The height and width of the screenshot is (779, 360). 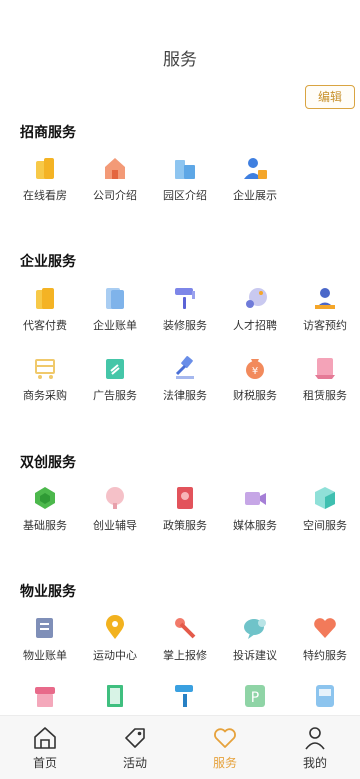 I want to click on policy-book-icon, so click(x=185, y=498).